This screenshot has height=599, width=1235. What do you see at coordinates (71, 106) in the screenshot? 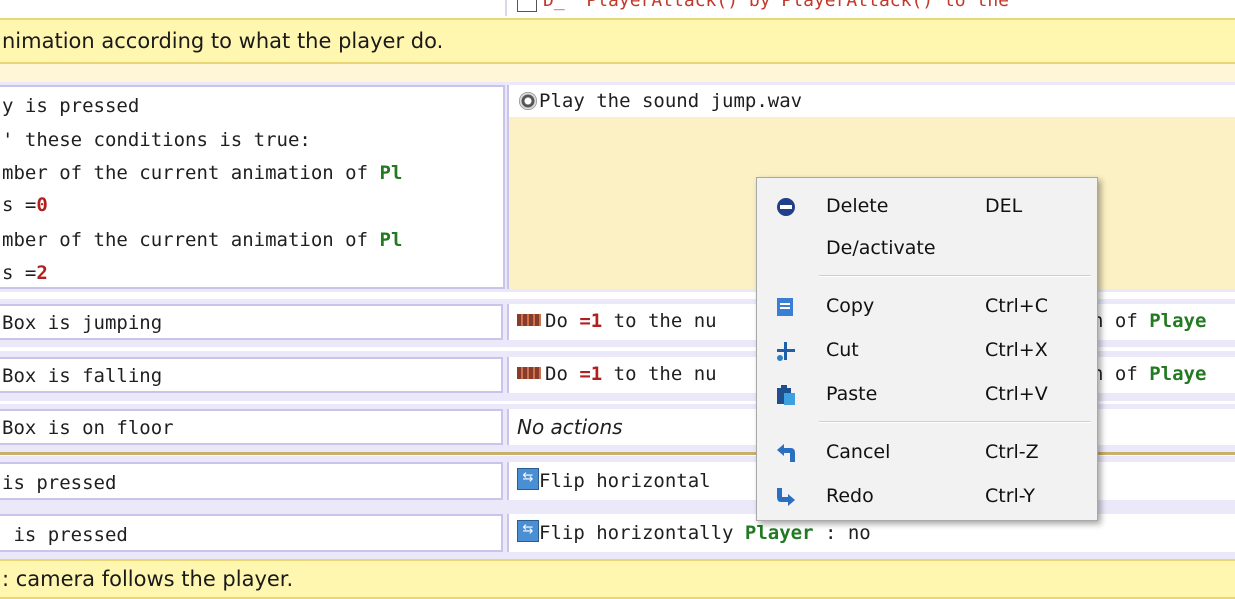
I see `condition-line: y is pressed` at bounding box center [71, 106].